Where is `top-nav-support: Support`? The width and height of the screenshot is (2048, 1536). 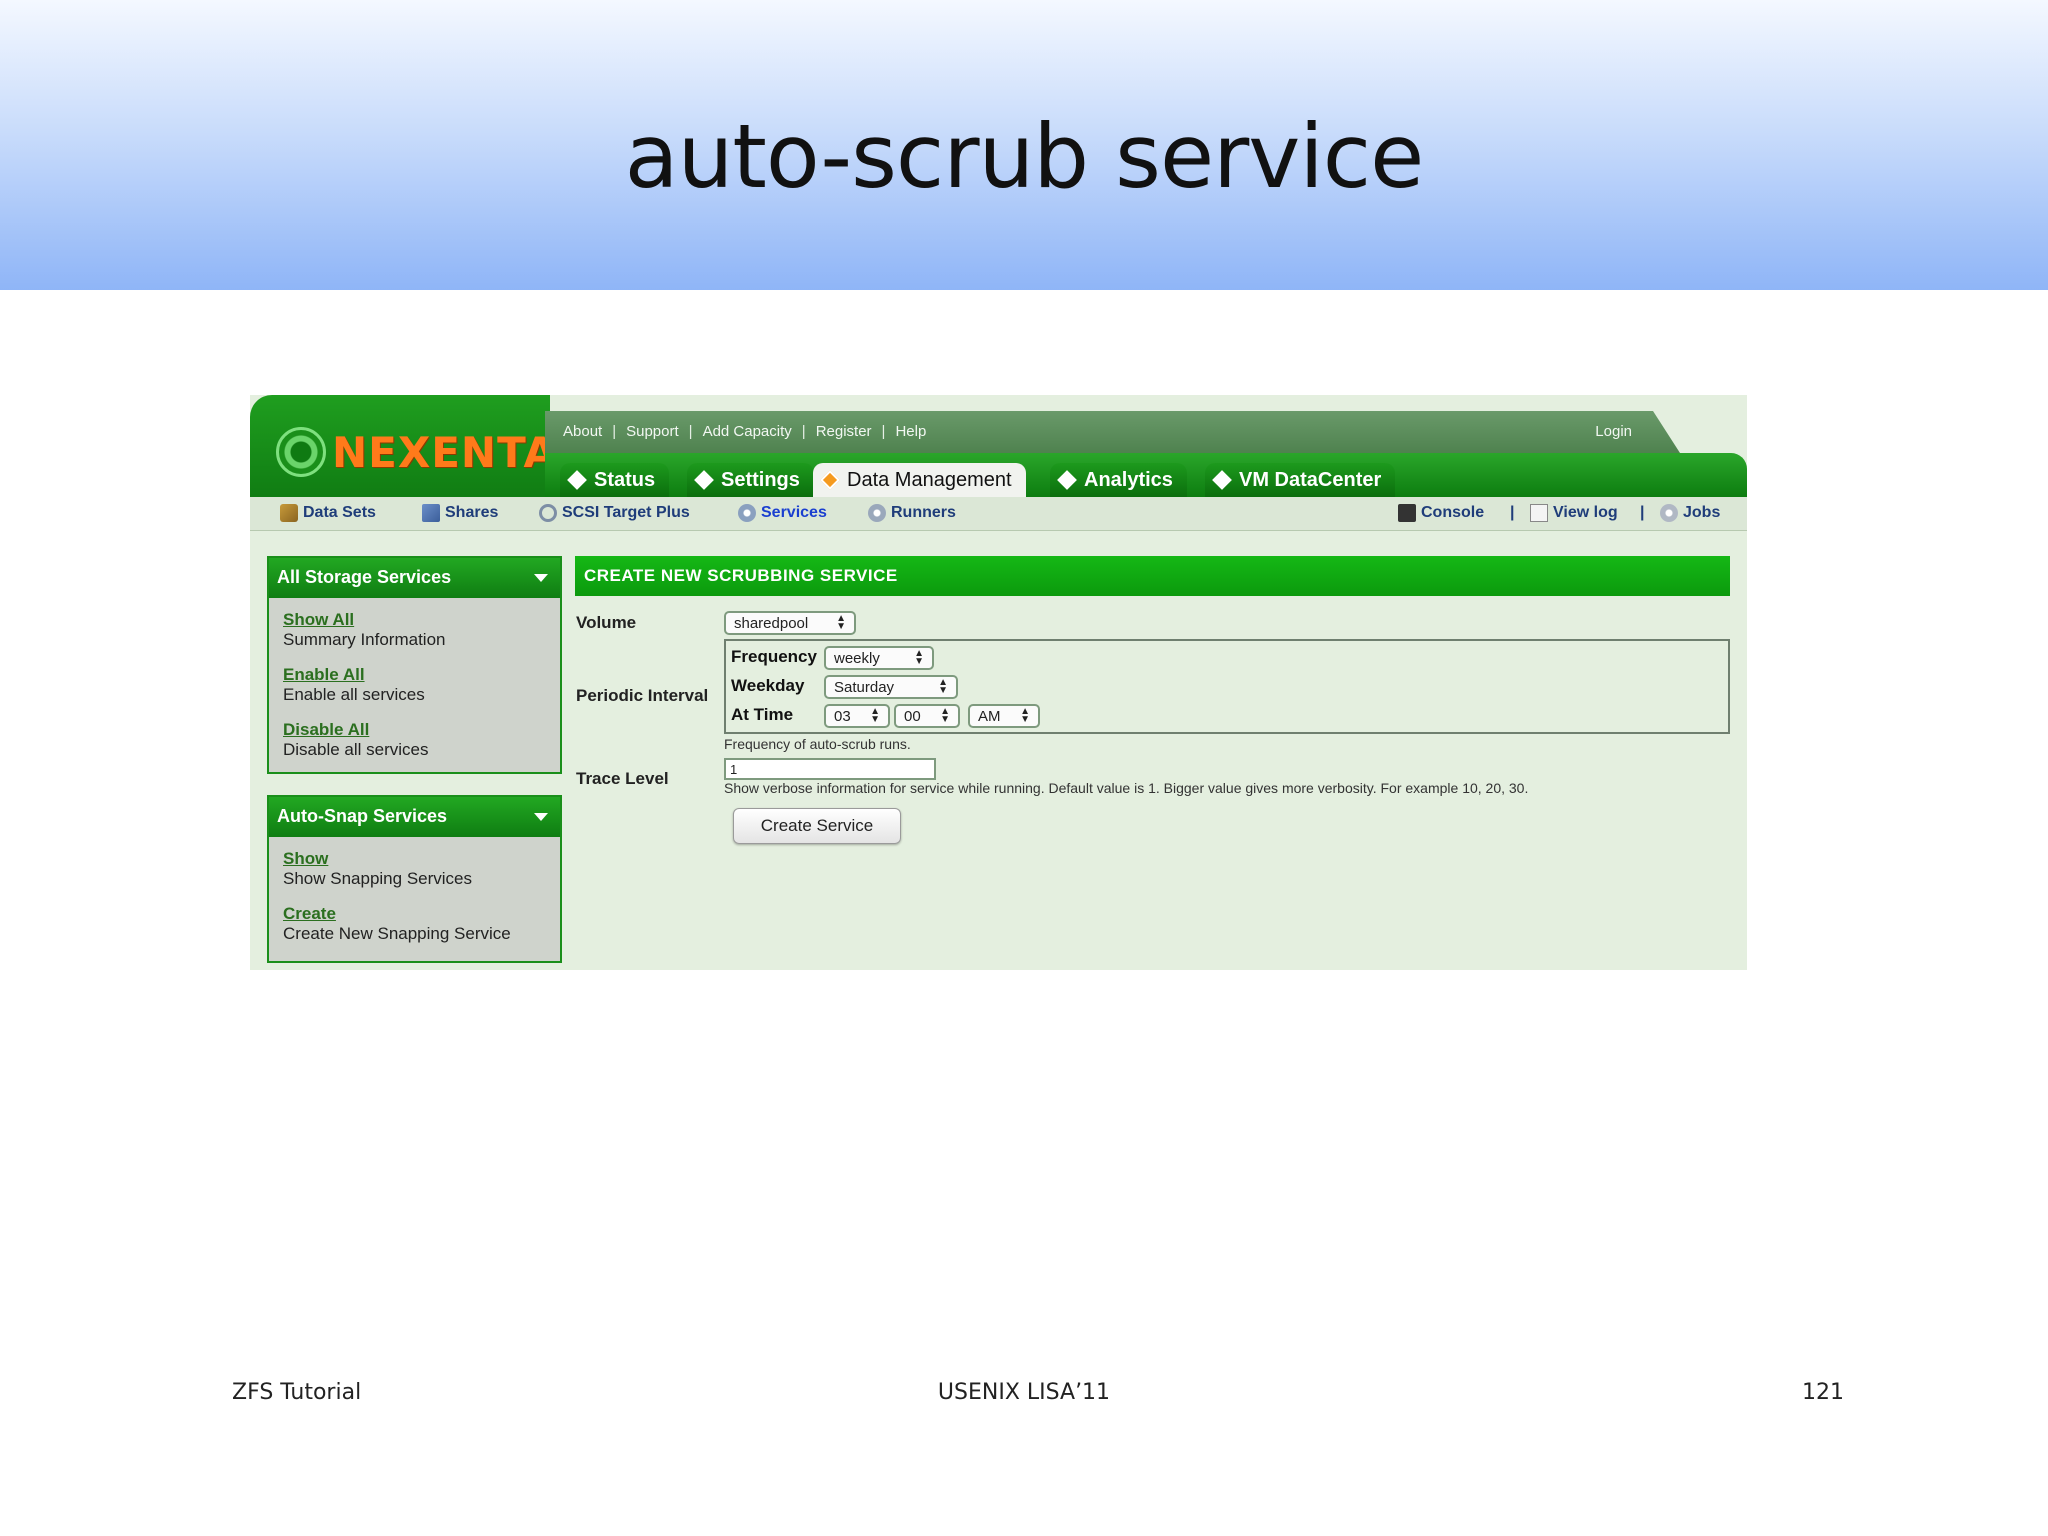
top-nav-support: Support is located at coordinates (652, 431).